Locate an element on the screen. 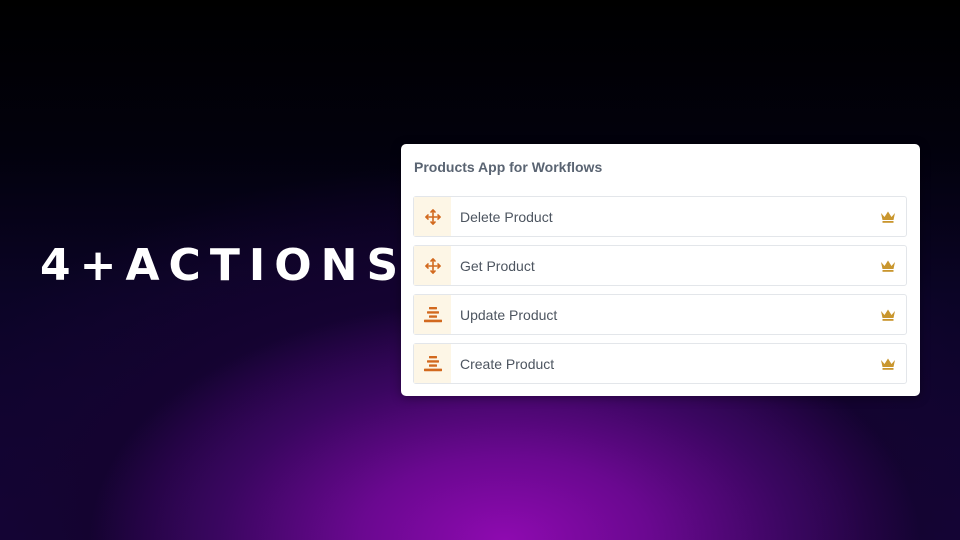 Image resolution: width=960 pixels, height=540 pixels. card-title: Products App for Workflows is located at coordinates (508, 167).